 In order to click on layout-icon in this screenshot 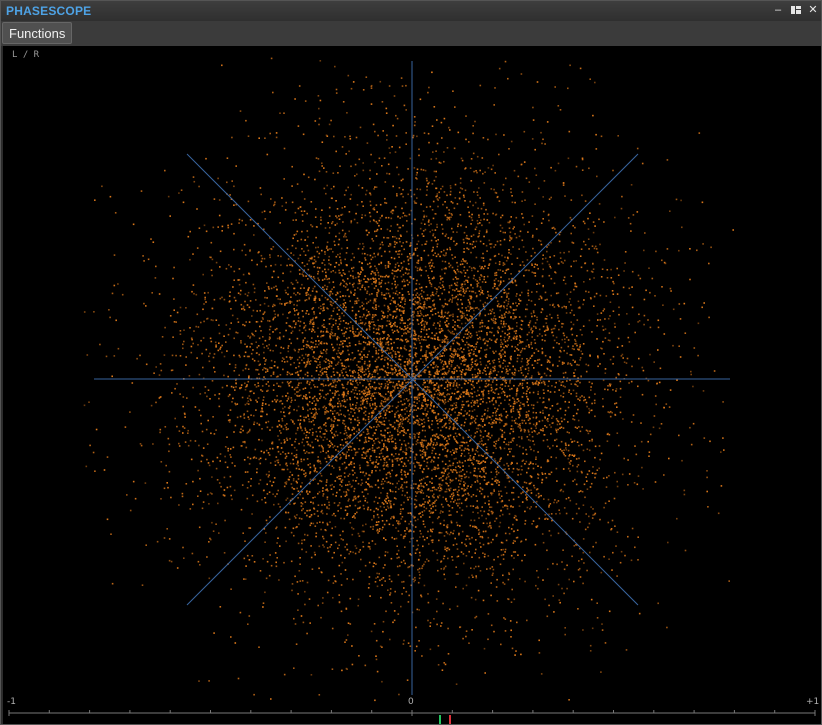, I will do `click(796, 10)`.